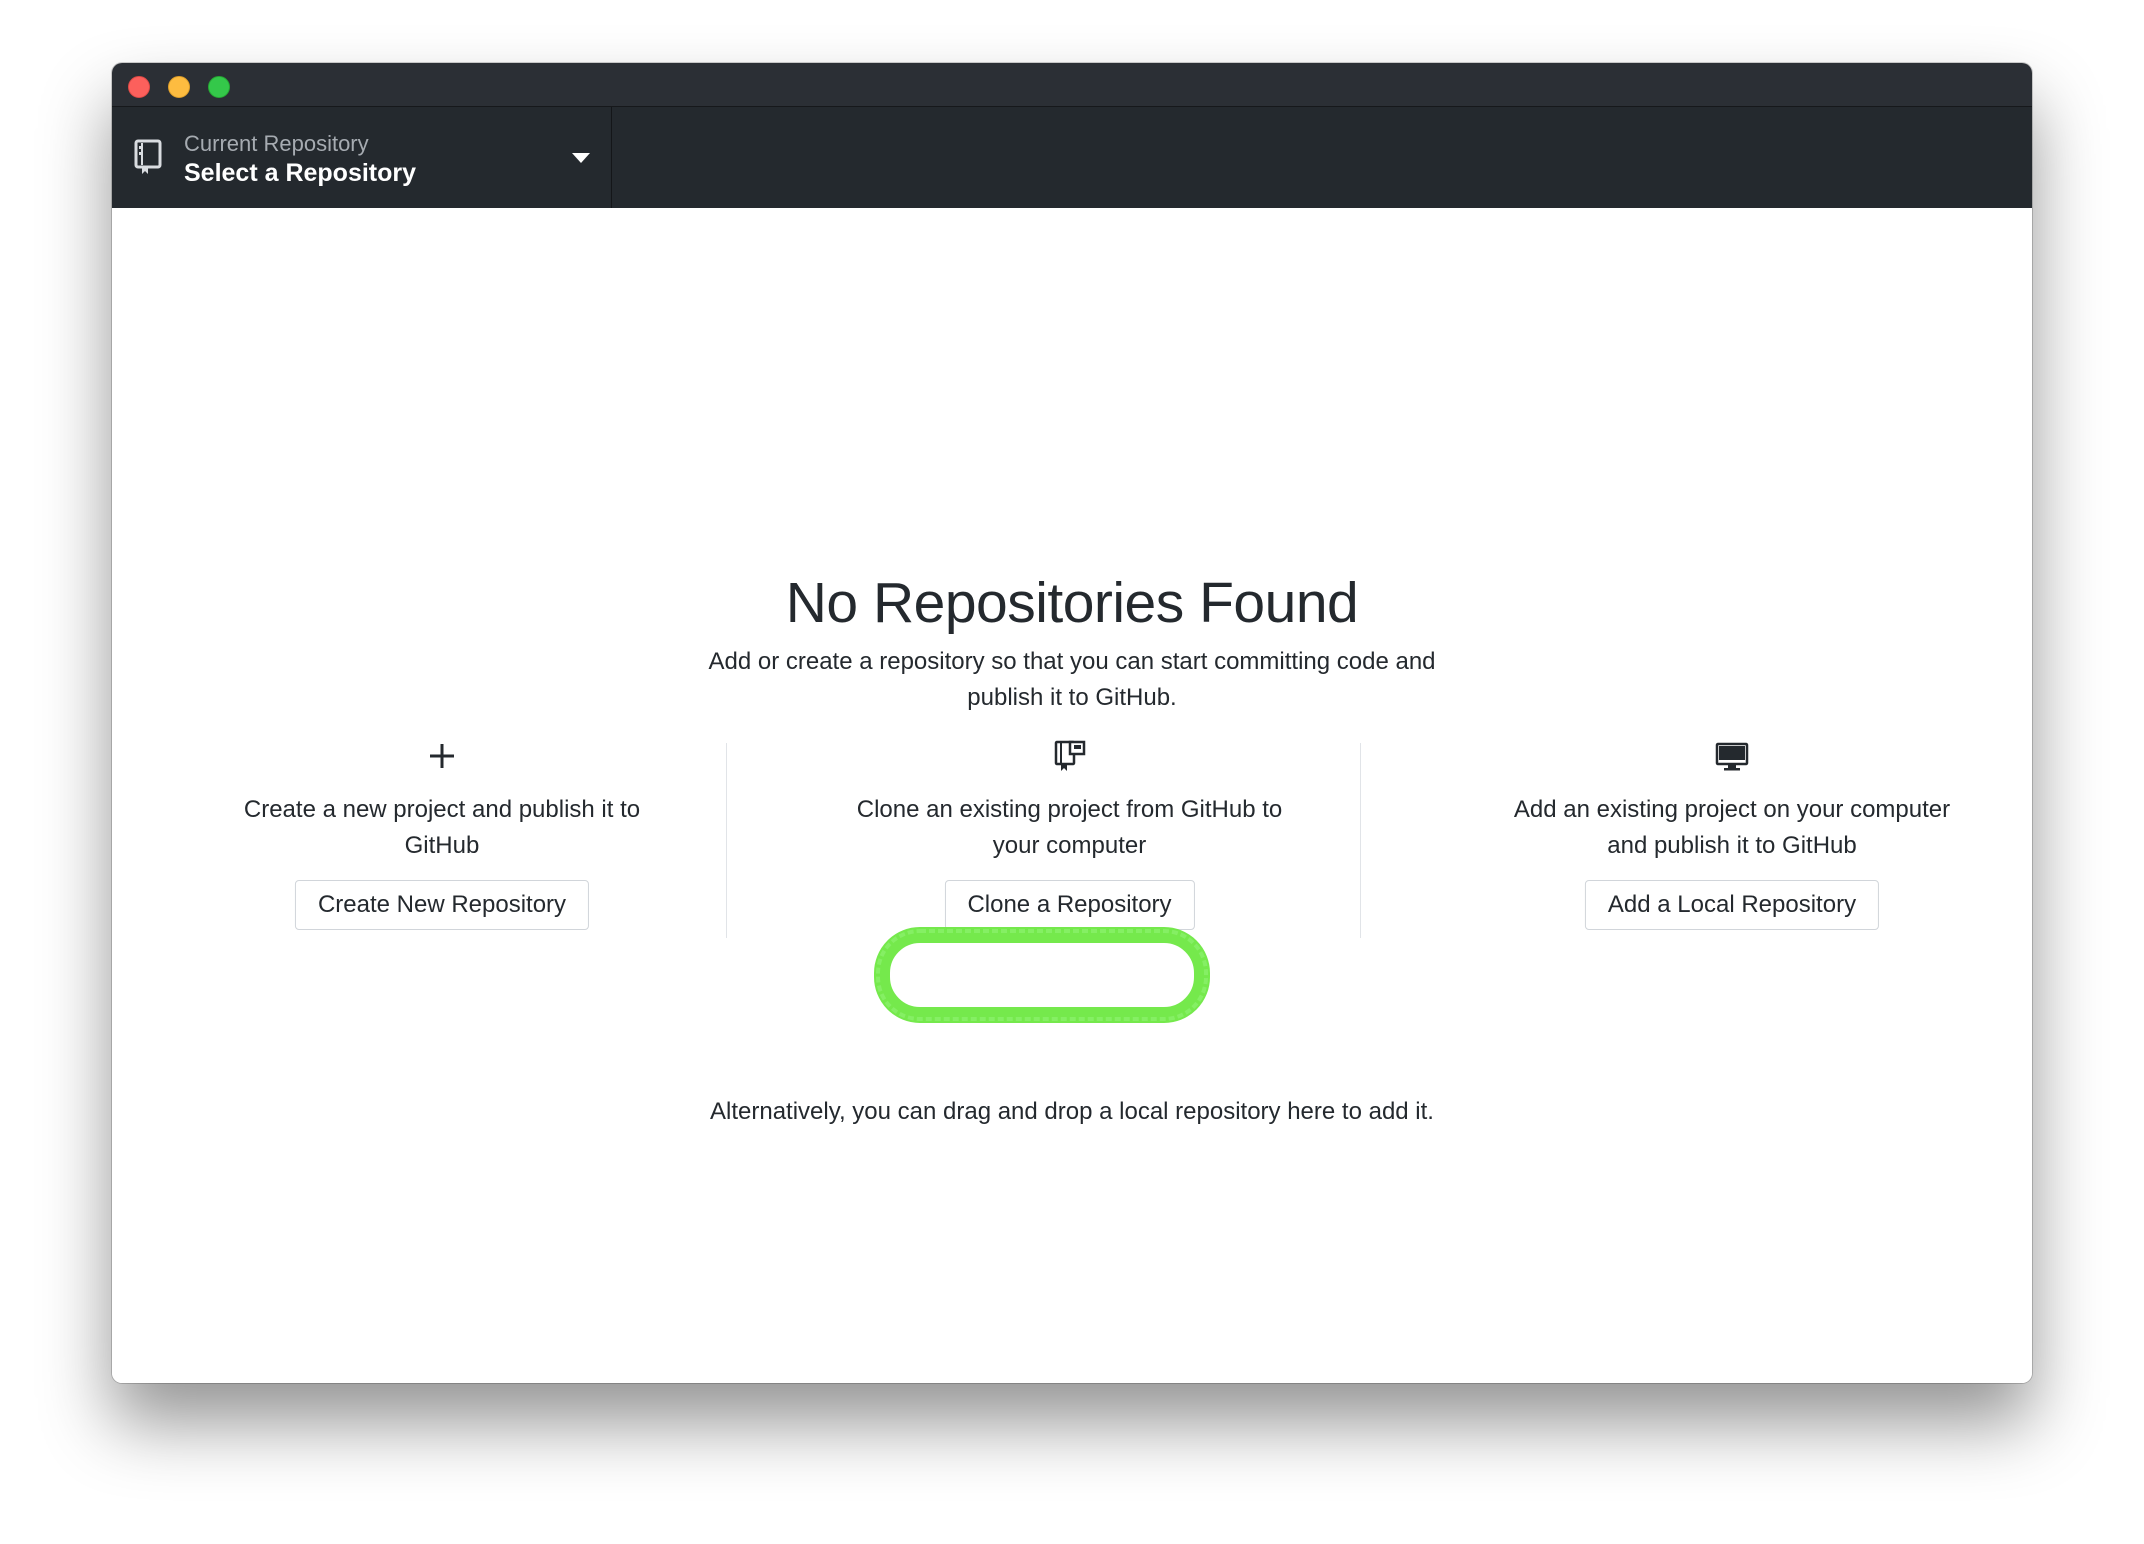 The image size is (2144, 1544). I want to click on highlight-annotation, so click(1042, 975).